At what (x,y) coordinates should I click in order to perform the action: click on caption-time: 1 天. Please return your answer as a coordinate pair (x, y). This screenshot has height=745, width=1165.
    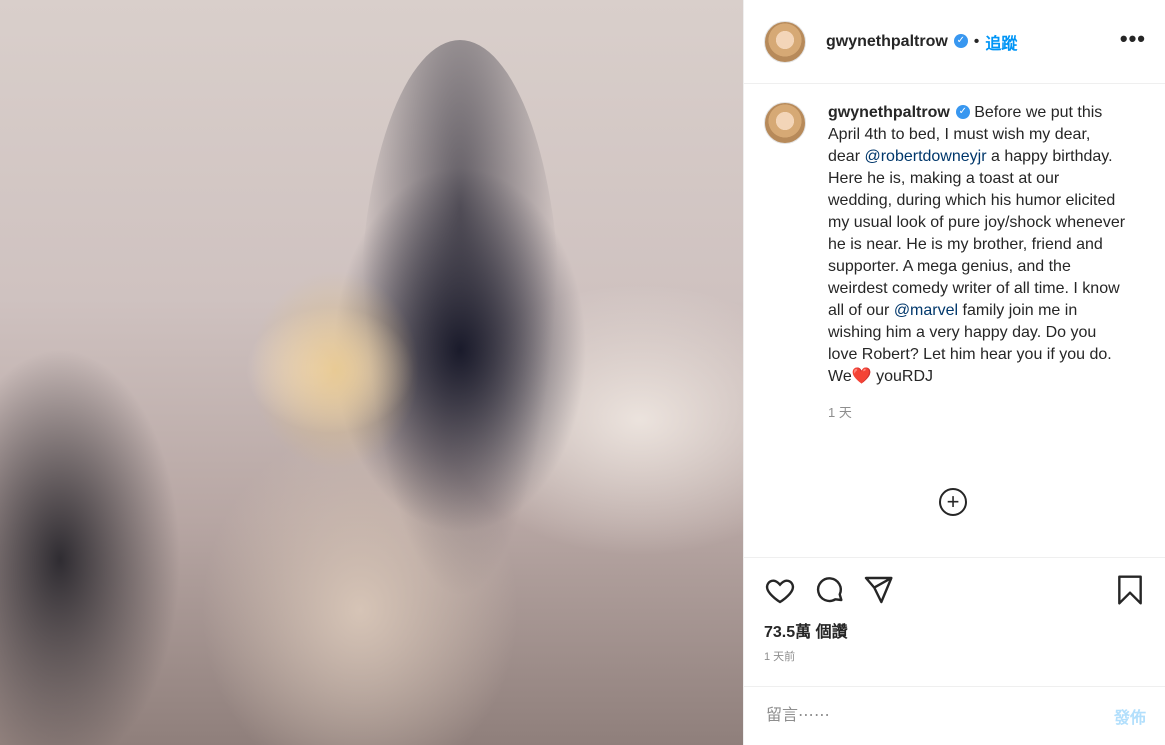
    Looking at the image, I should click on (989, 411).